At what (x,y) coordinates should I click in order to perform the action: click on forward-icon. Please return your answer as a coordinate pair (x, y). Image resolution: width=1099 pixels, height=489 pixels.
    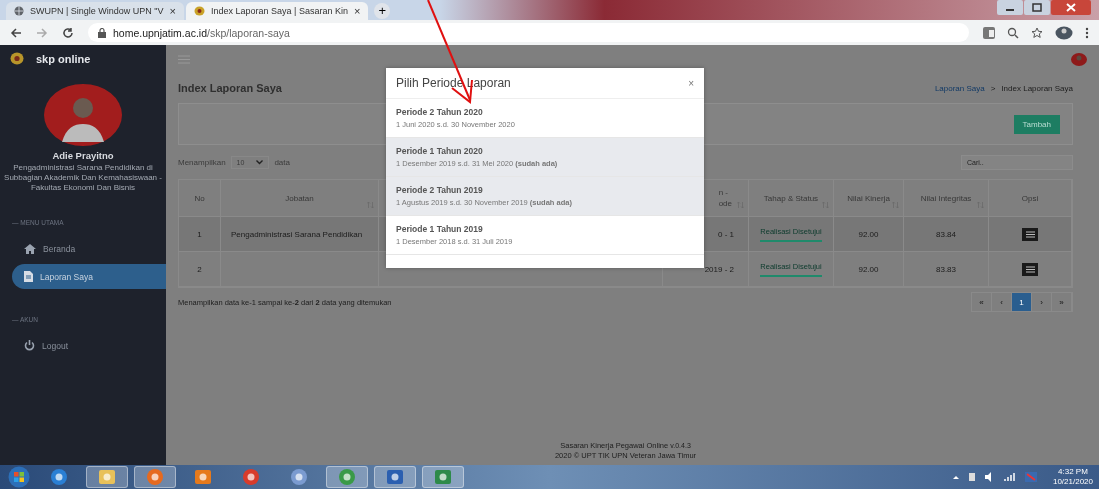
    Looking at the image, I should click on (42, 32).